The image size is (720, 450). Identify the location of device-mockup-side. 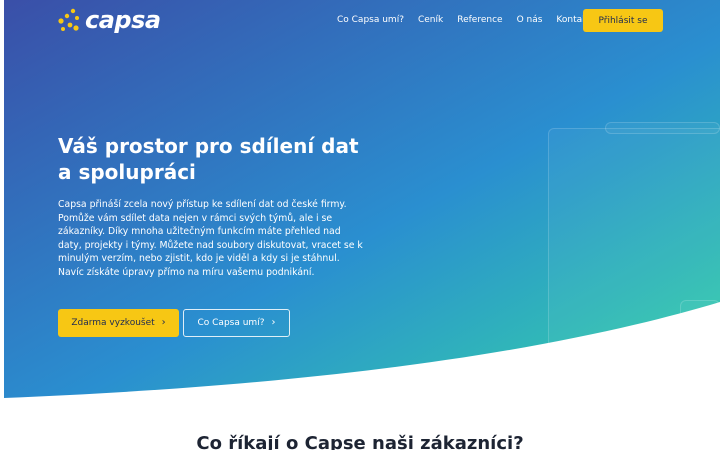
(700, 347).